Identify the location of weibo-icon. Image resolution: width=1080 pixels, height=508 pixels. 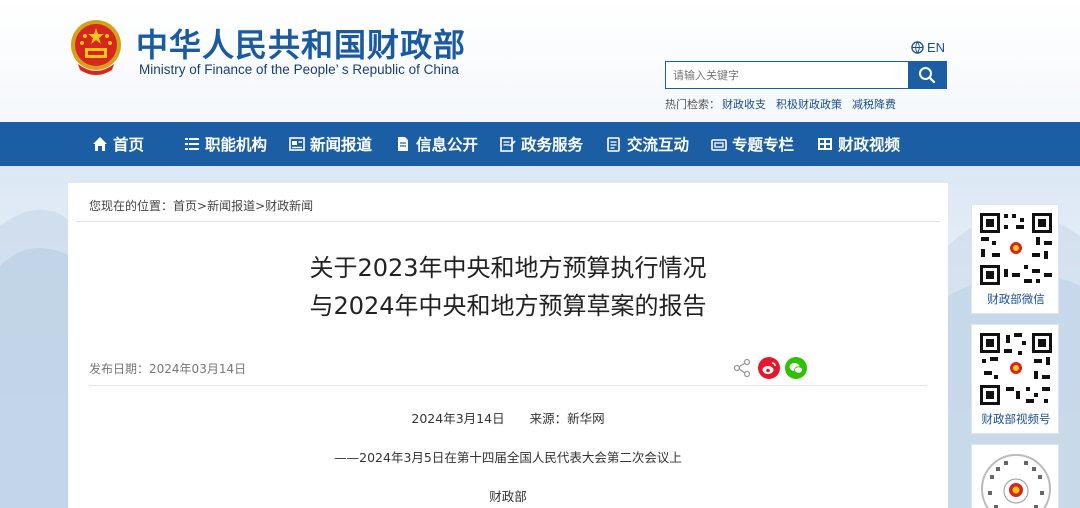
(769, 368).